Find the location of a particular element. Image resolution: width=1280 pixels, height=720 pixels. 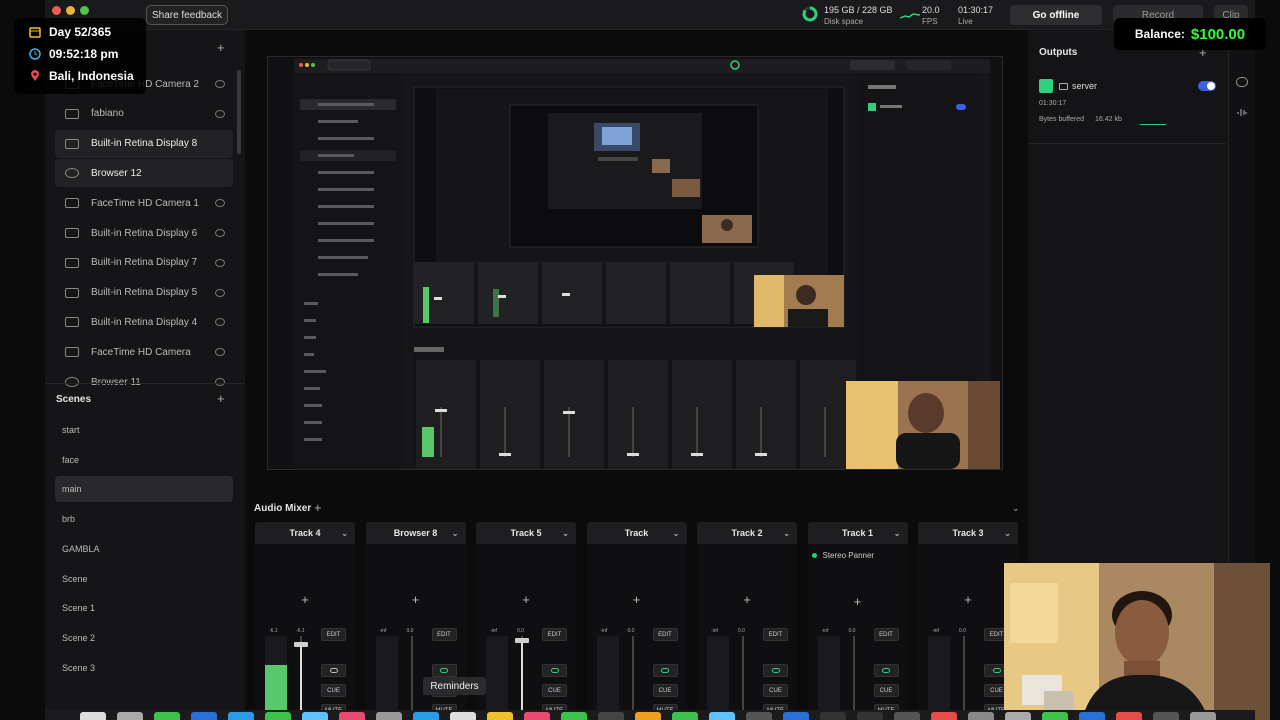

server-toggle is located at coordinates (1207, 86).